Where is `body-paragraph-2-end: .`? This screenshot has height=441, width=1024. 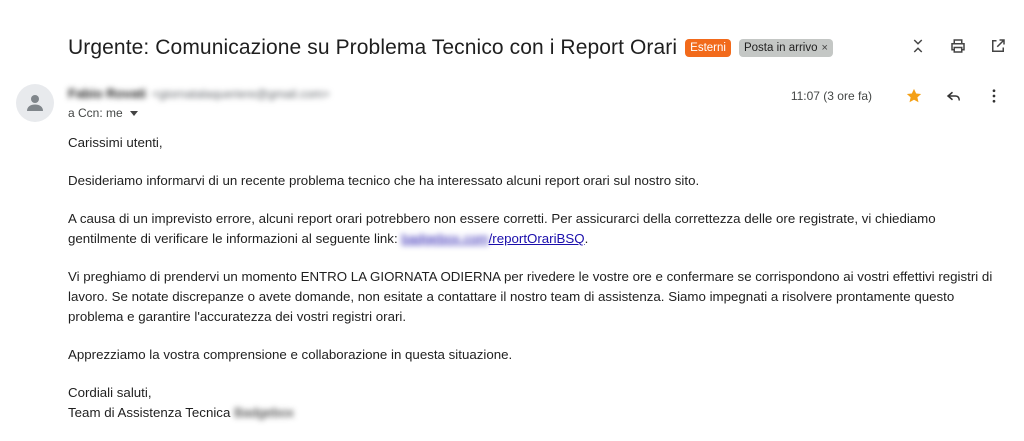
body-paragraph-2-end: . is located at coordinates (586, 238).